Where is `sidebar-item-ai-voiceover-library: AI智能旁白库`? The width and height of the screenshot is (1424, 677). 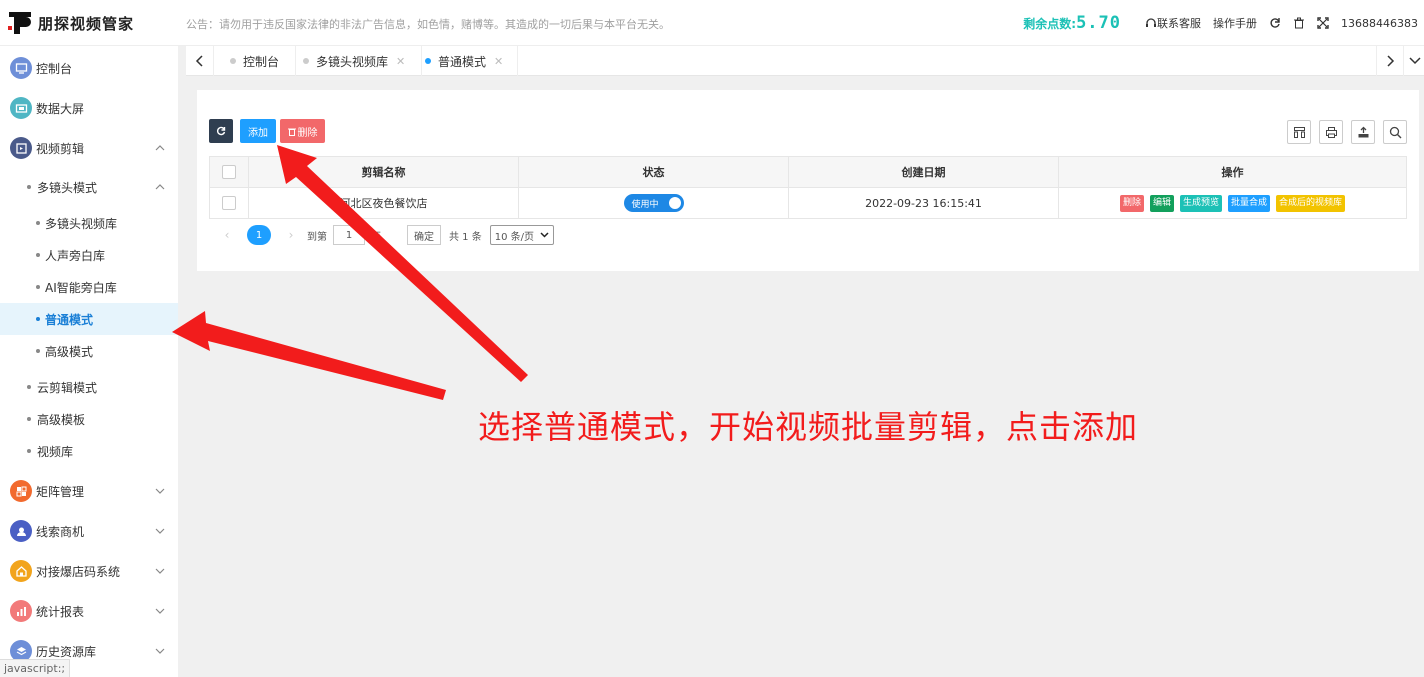
sidebar-item-ai-voiceover-library: AI智能旁白库 is located at coordinates (89, 287).